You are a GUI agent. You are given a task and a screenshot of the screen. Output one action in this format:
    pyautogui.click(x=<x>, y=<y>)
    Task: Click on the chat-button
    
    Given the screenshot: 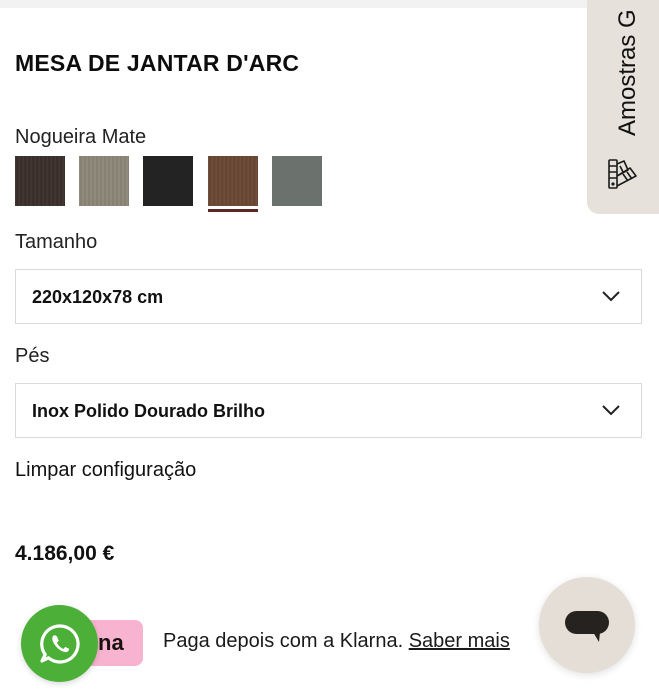 What is the action you would take?
    pyautogui.click(x=587, y=625)
    